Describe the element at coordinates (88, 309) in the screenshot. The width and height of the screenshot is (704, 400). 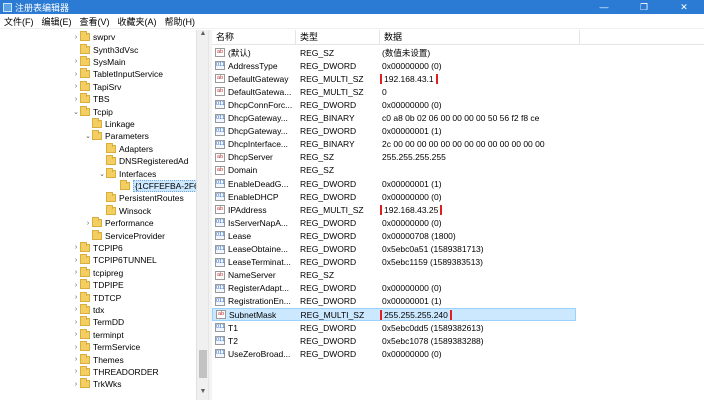
I see `tree-item: › tdx` at that location.